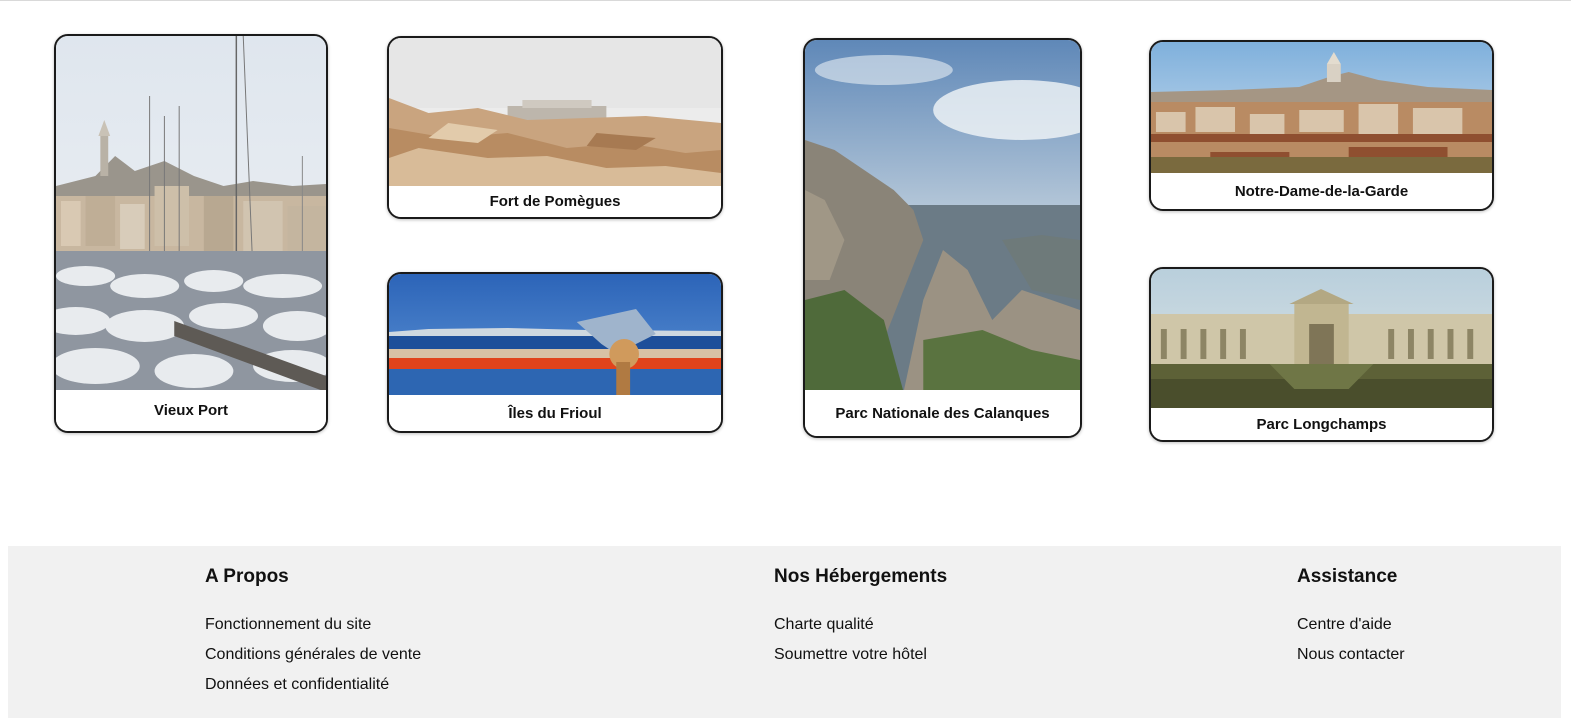 The height and width of the screenshot is (724, 1571). I want to click on destination-card-notre-dame-de-la-garde: Notre-Dame-de-la-Garde, so click(1321, 125).